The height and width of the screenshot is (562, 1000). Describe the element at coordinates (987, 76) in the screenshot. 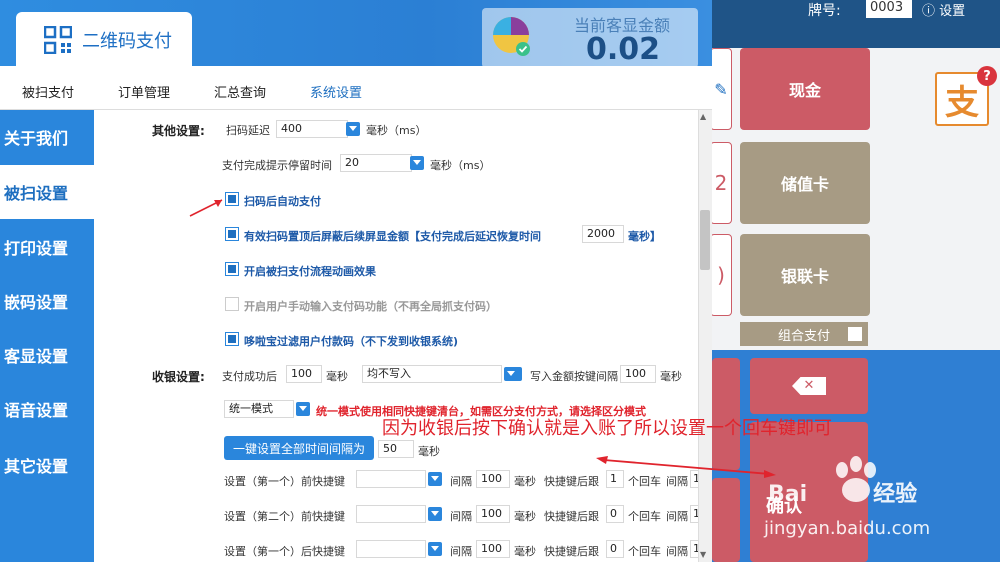

I see `help-badge-icon: ?` at that location.